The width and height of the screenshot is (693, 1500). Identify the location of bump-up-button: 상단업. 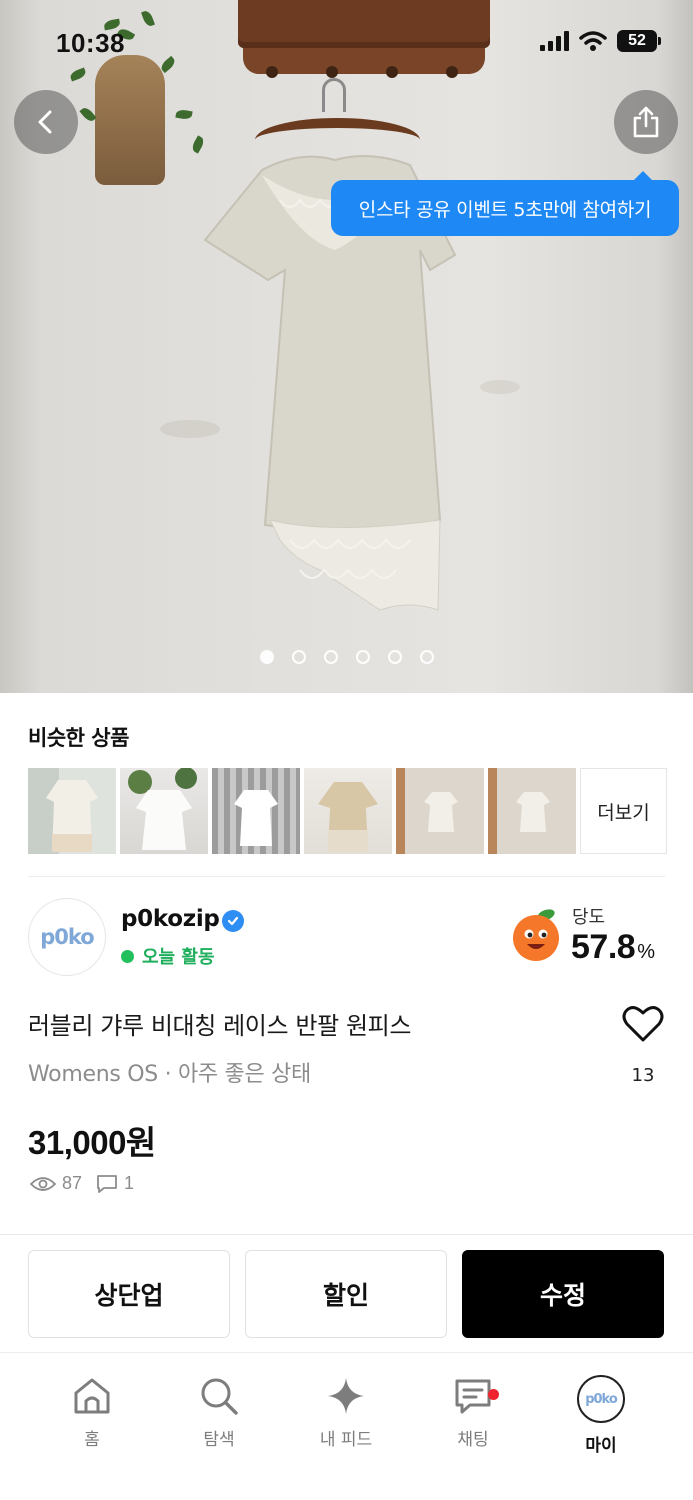
(129, 1294).